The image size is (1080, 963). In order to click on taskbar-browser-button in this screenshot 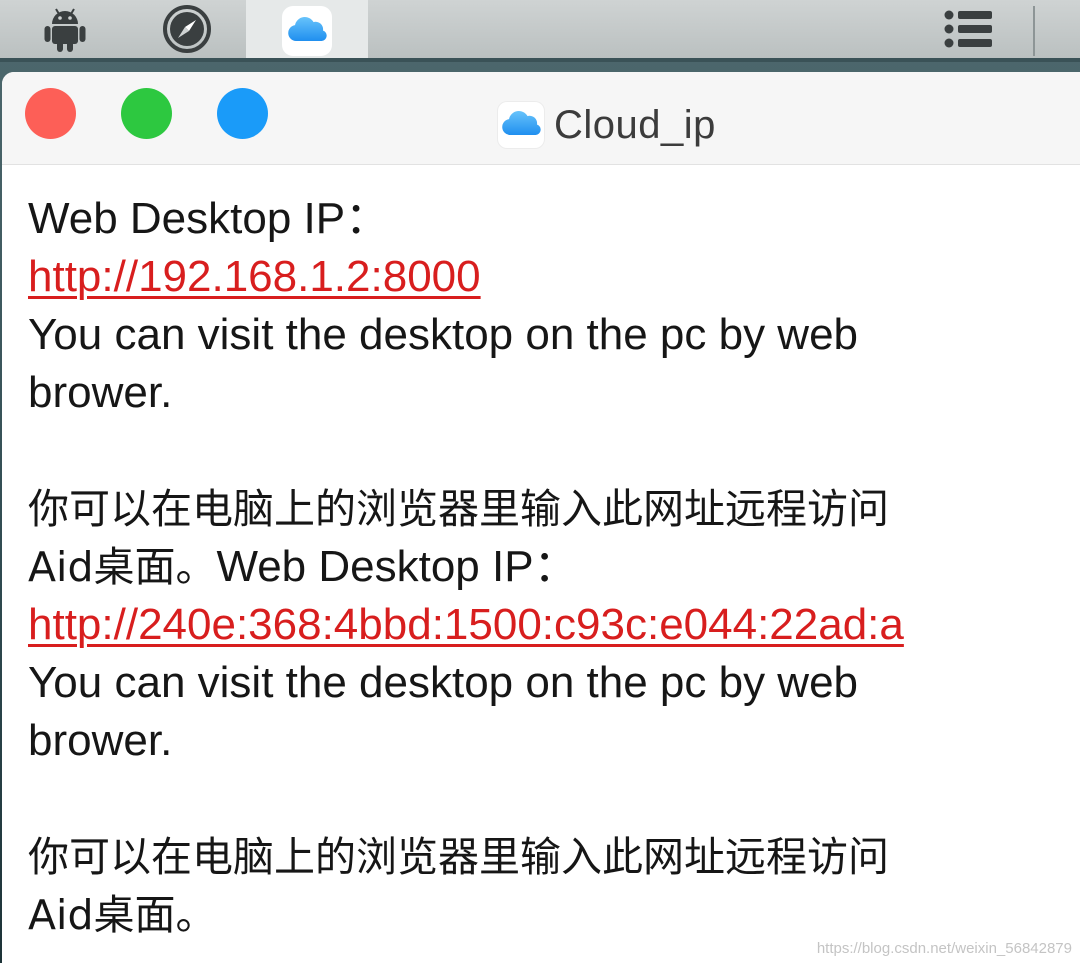, I will do `click(187, 31)`.